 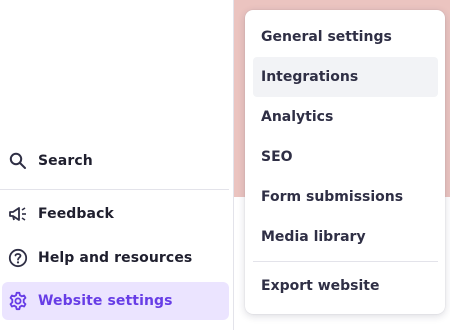 I want to click on menu-divider, so click(x=345, y=261).